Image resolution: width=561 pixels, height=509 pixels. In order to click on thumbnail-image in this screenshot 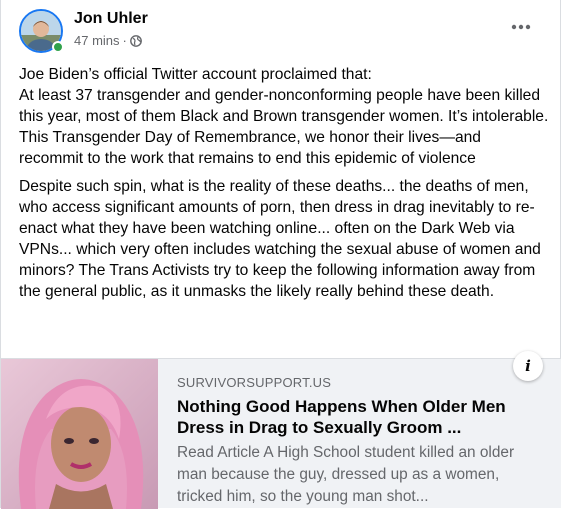, I will do `click(79, 434)`.